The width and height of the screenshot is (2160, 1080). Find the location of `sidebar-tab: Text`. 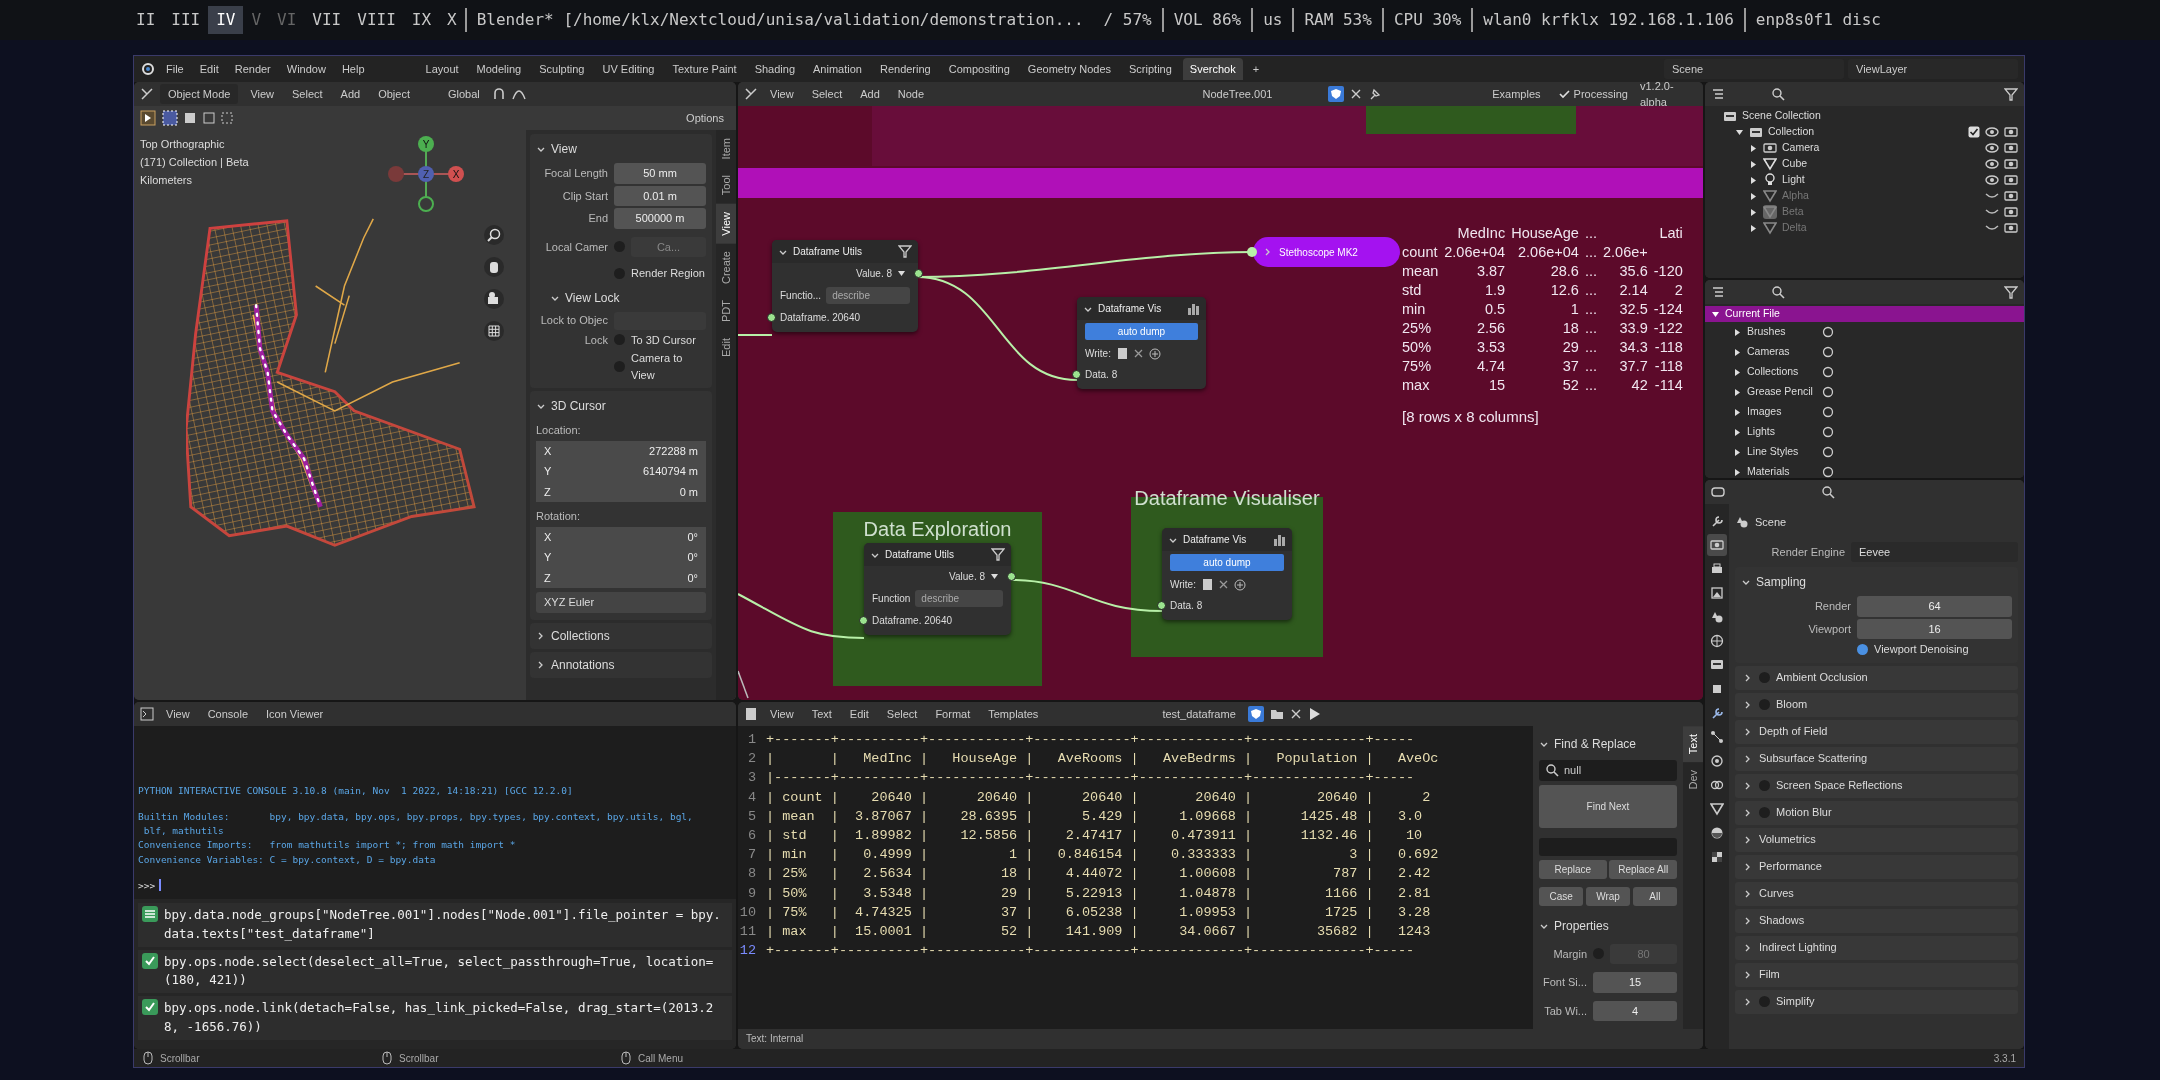

sidebar-tab: Text is located at coordinates (1693, 744).